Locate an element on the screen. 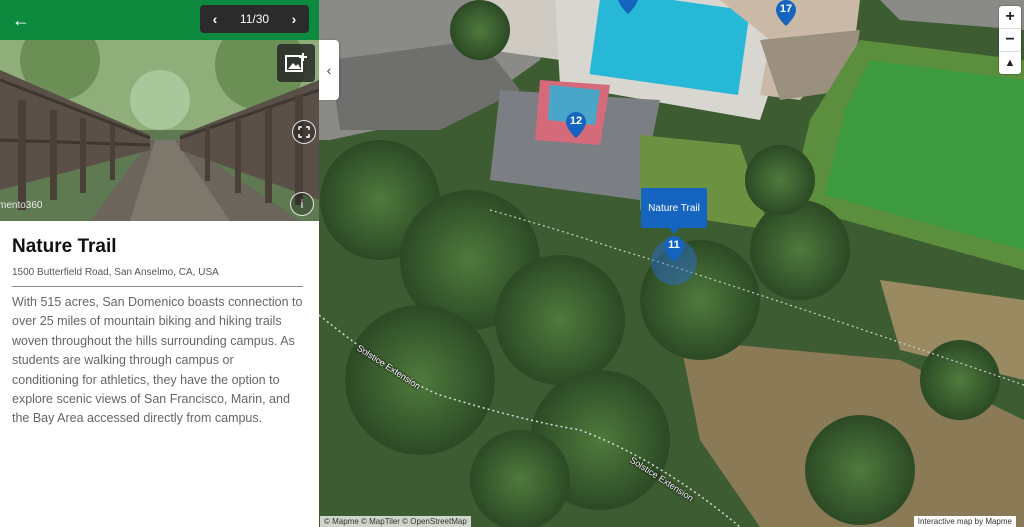 Image resolution: width=1024 pixels, height=527 pixels. info-button: i is located at coordinates (302, 204).